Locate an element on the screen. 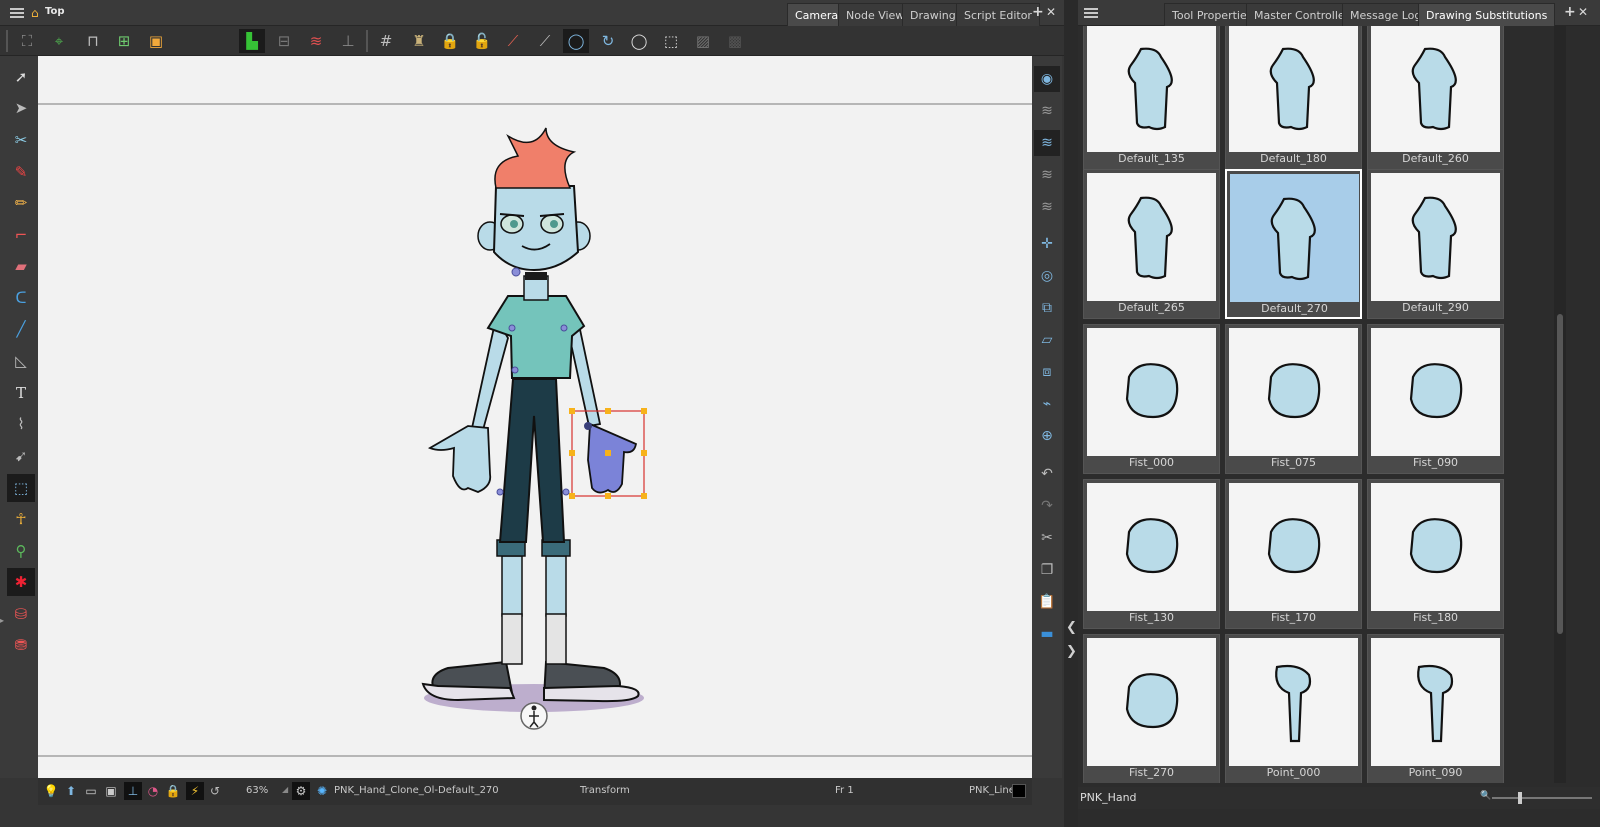 This screenshot has height=827, width=1600. thumbnail-size-slider-handle is located at coordinates (1520, 798).